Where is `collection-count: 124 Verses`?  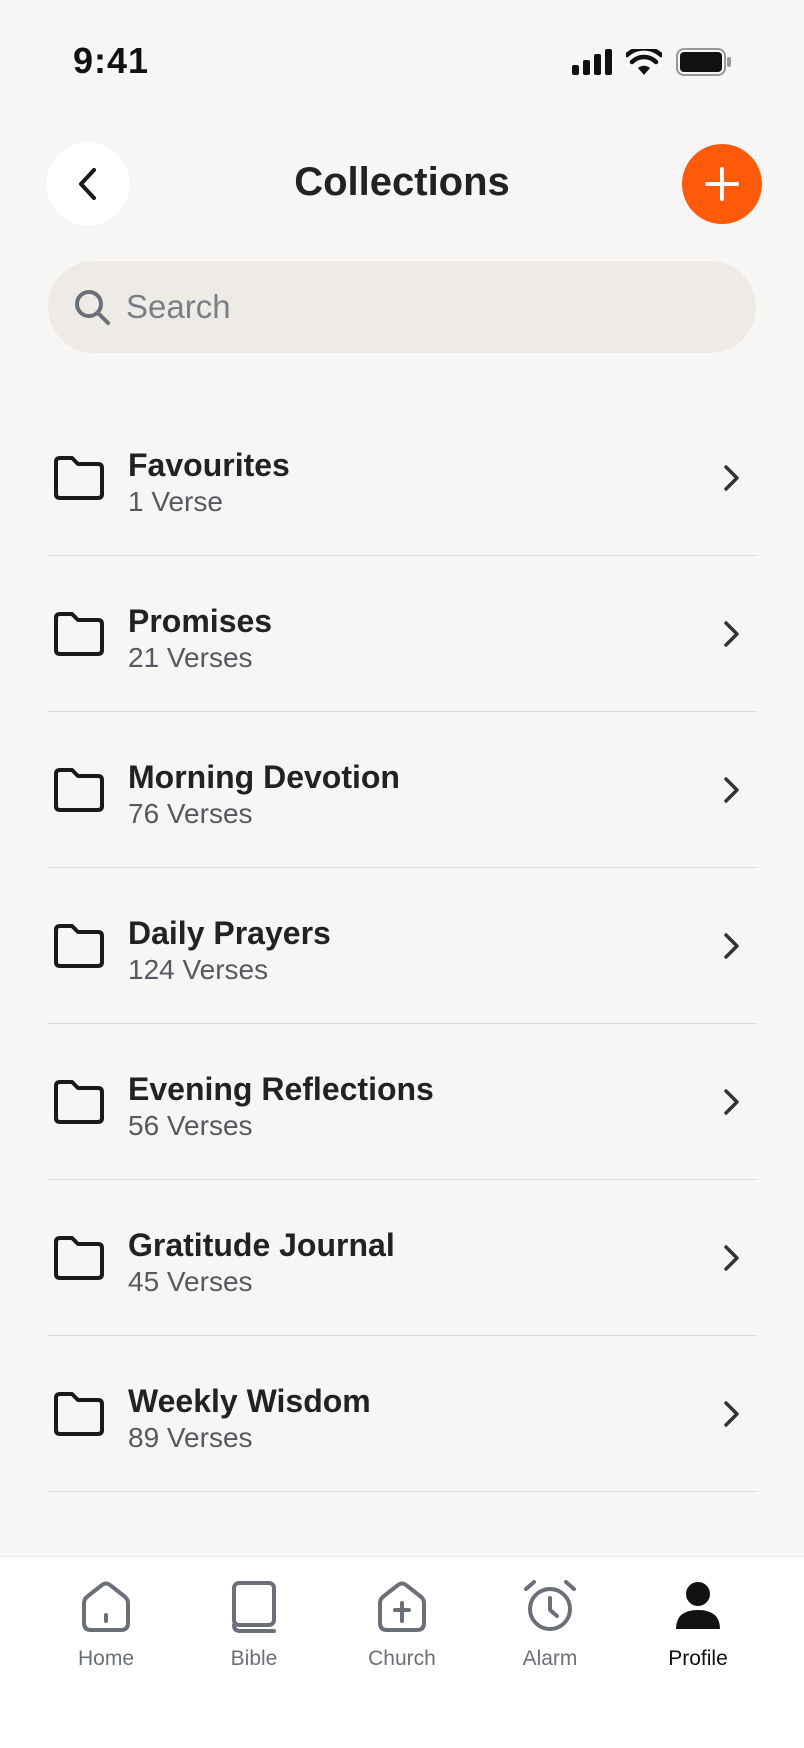 collection-count: 124 Verses is located at coordinates (198, 969).